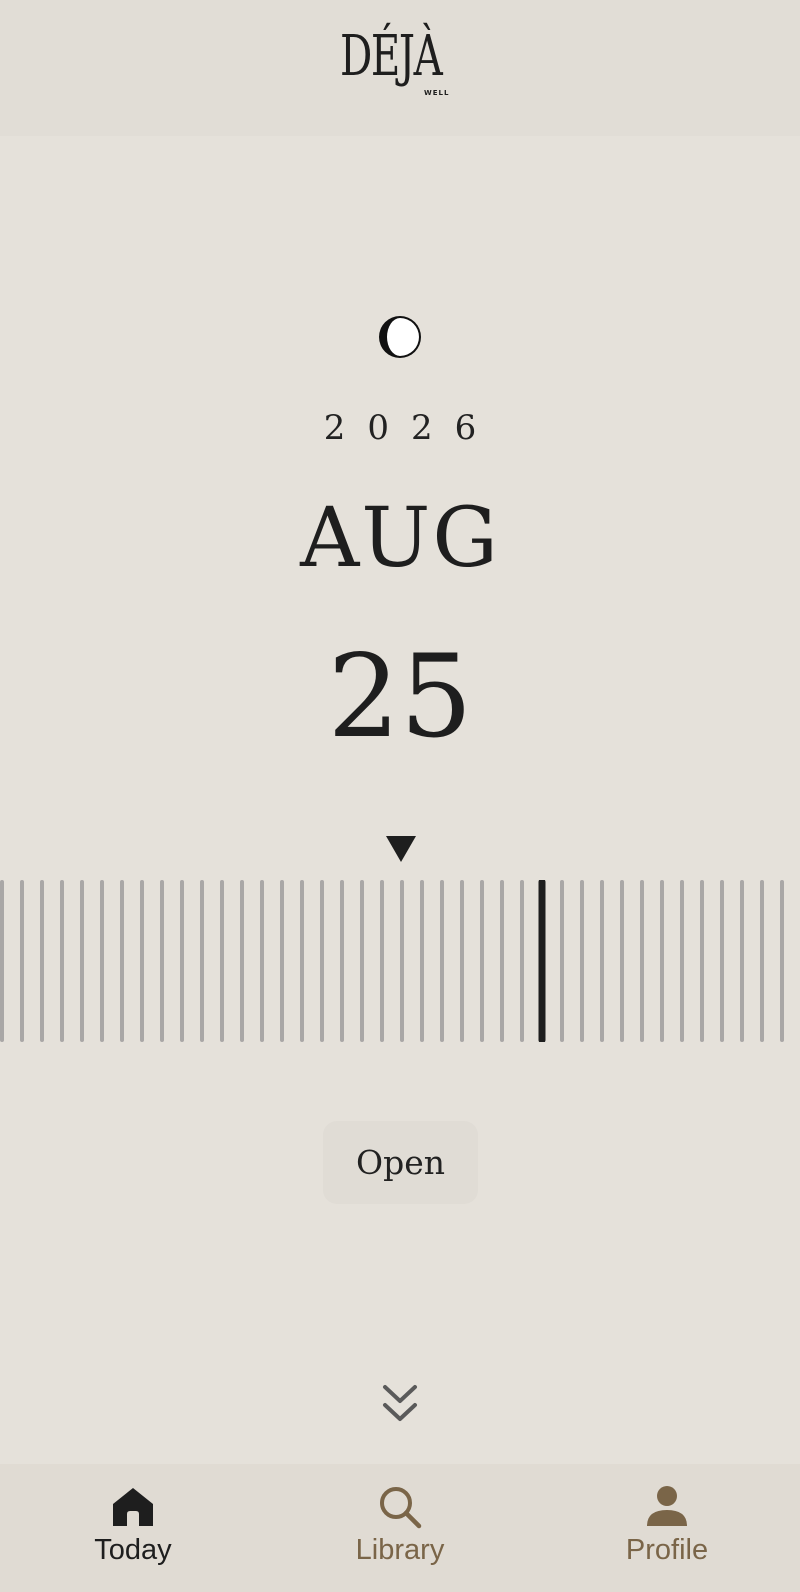 Image resolution: width=800 pixels, height=1592 pixels. I want to click on year-label: 2026, so click(411, 428).